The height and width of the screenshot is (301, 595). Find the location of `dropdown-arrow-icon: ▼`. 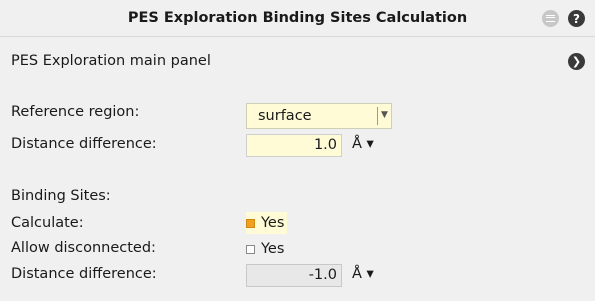

dropdown-arrow-icon: ▼ is located at coordinates (384, 115).